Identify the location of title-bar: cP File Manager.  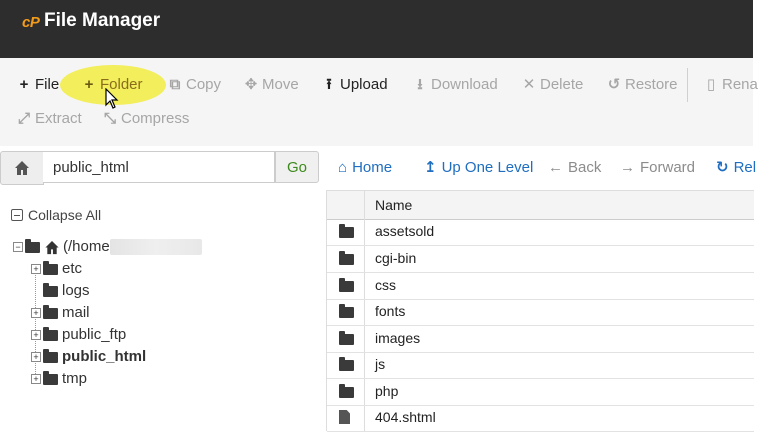
(376, 29).